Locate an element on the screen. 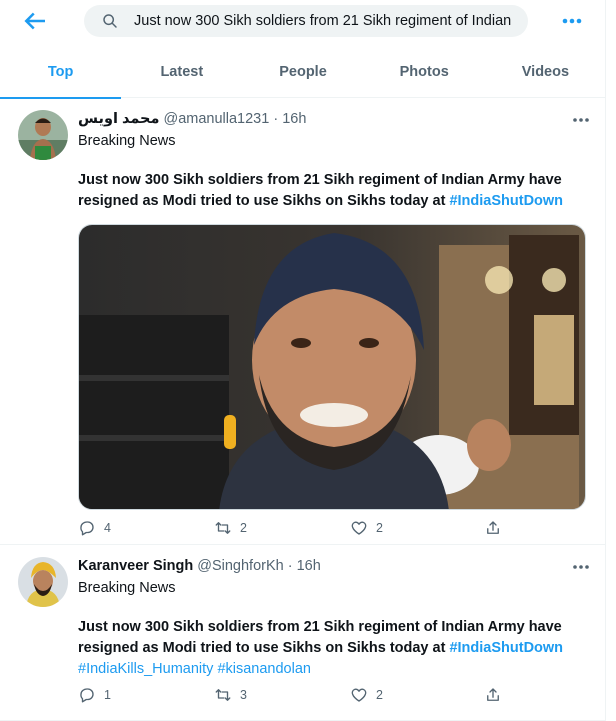 The image size is (616, 721). tab-label: Top is located at coordinates (60, 72).